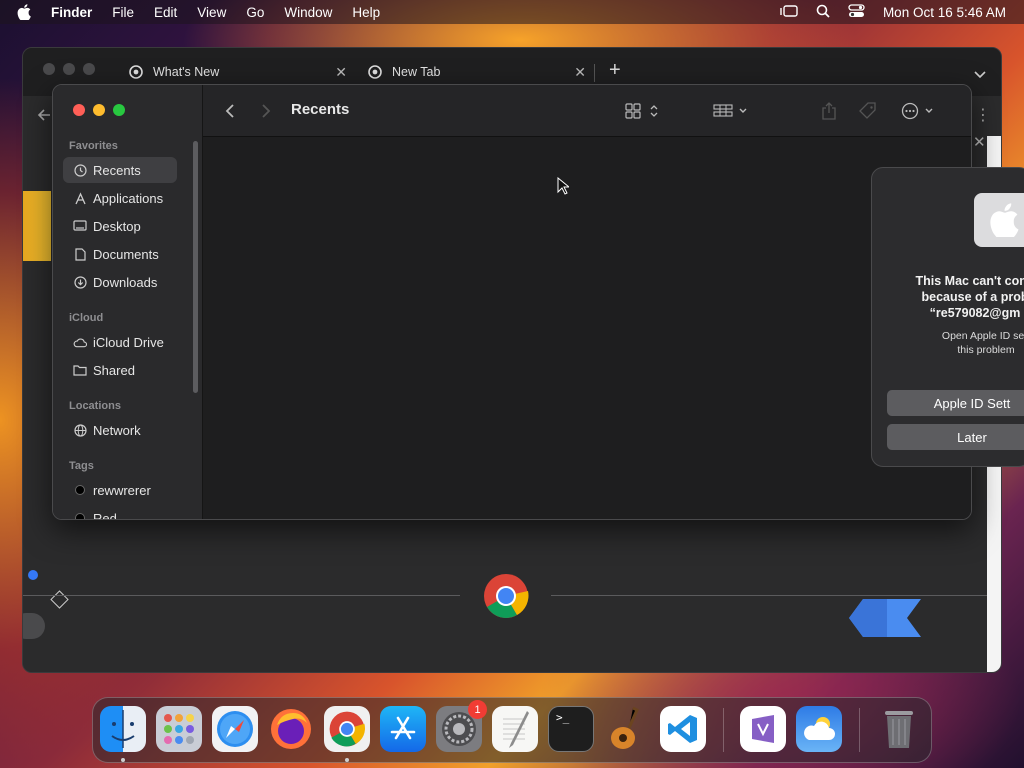 The height and width of the screenshot is (768, 1024). Describe the element at coordinates (255, 12) in the screenshot. I see `menu-go: Go` at that location.